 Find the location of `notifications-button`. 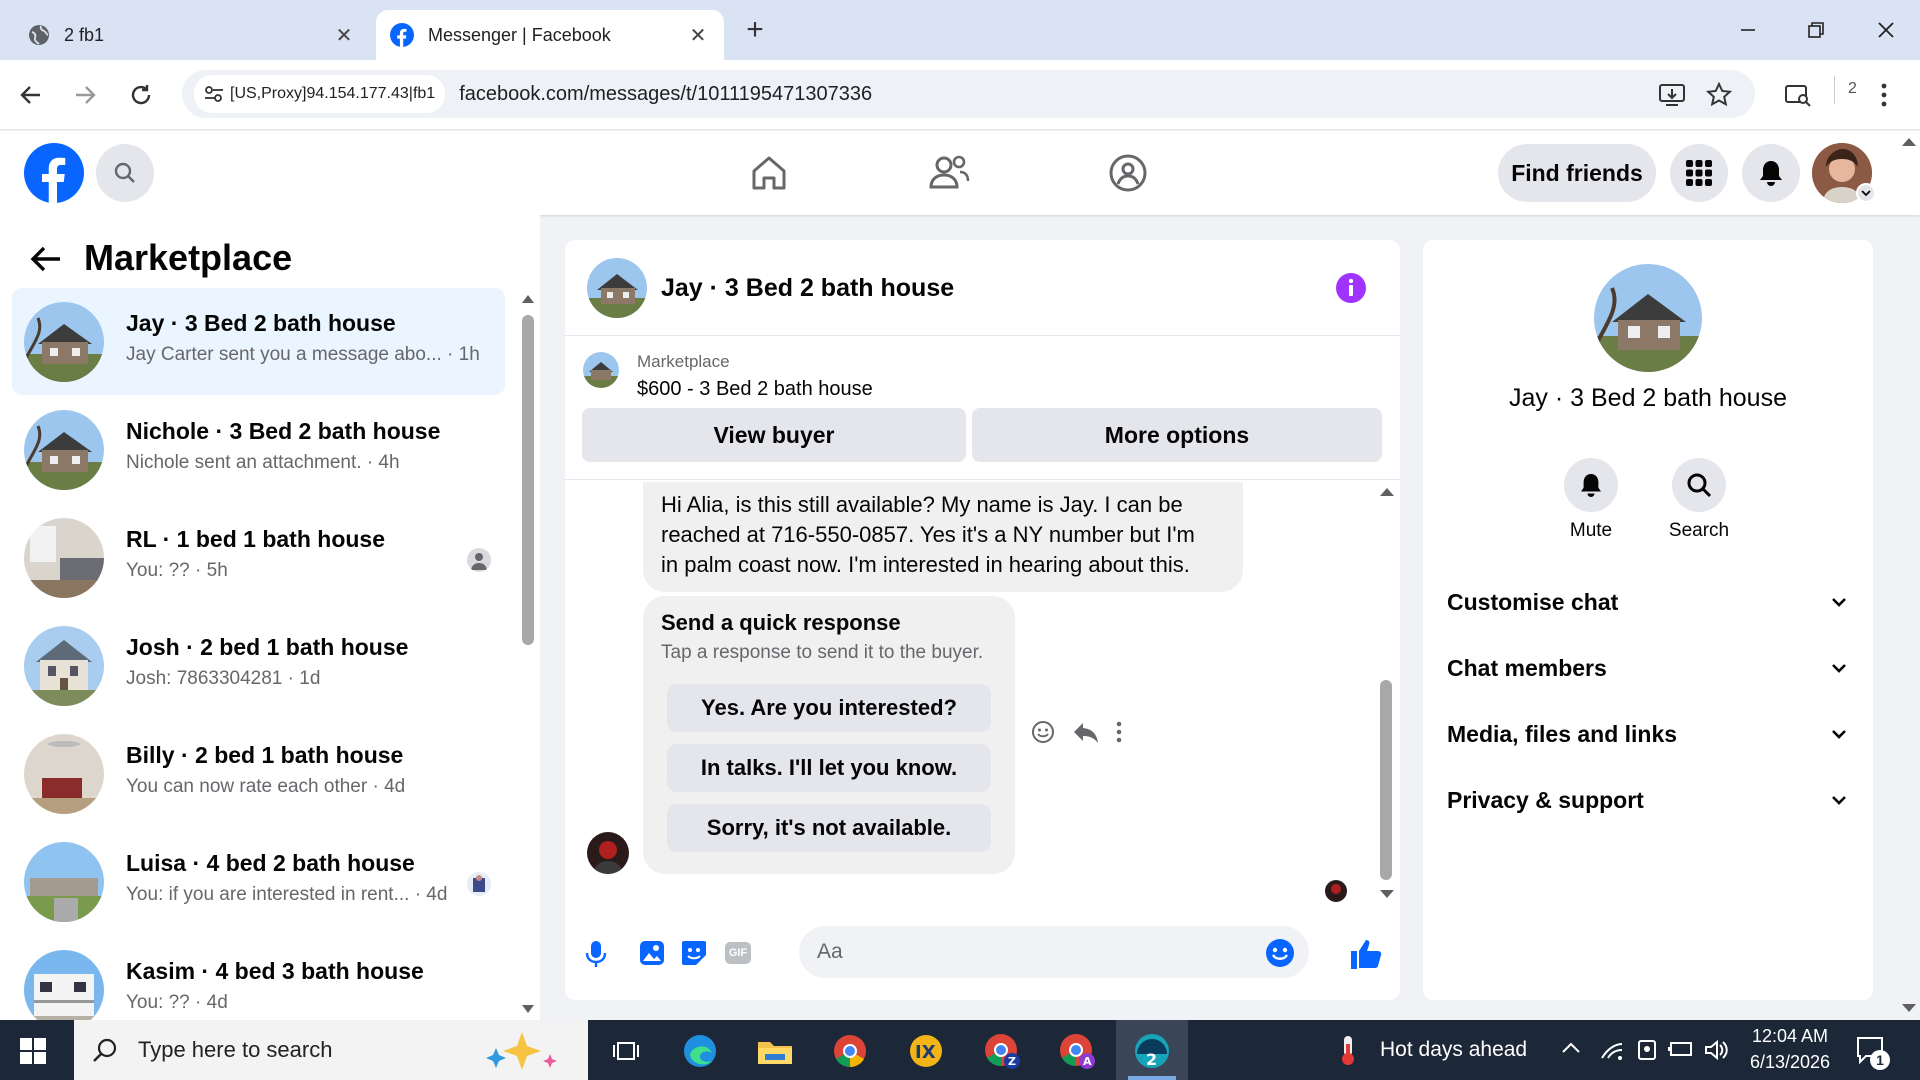

notifications-button is located at coordinates (1771, 173).